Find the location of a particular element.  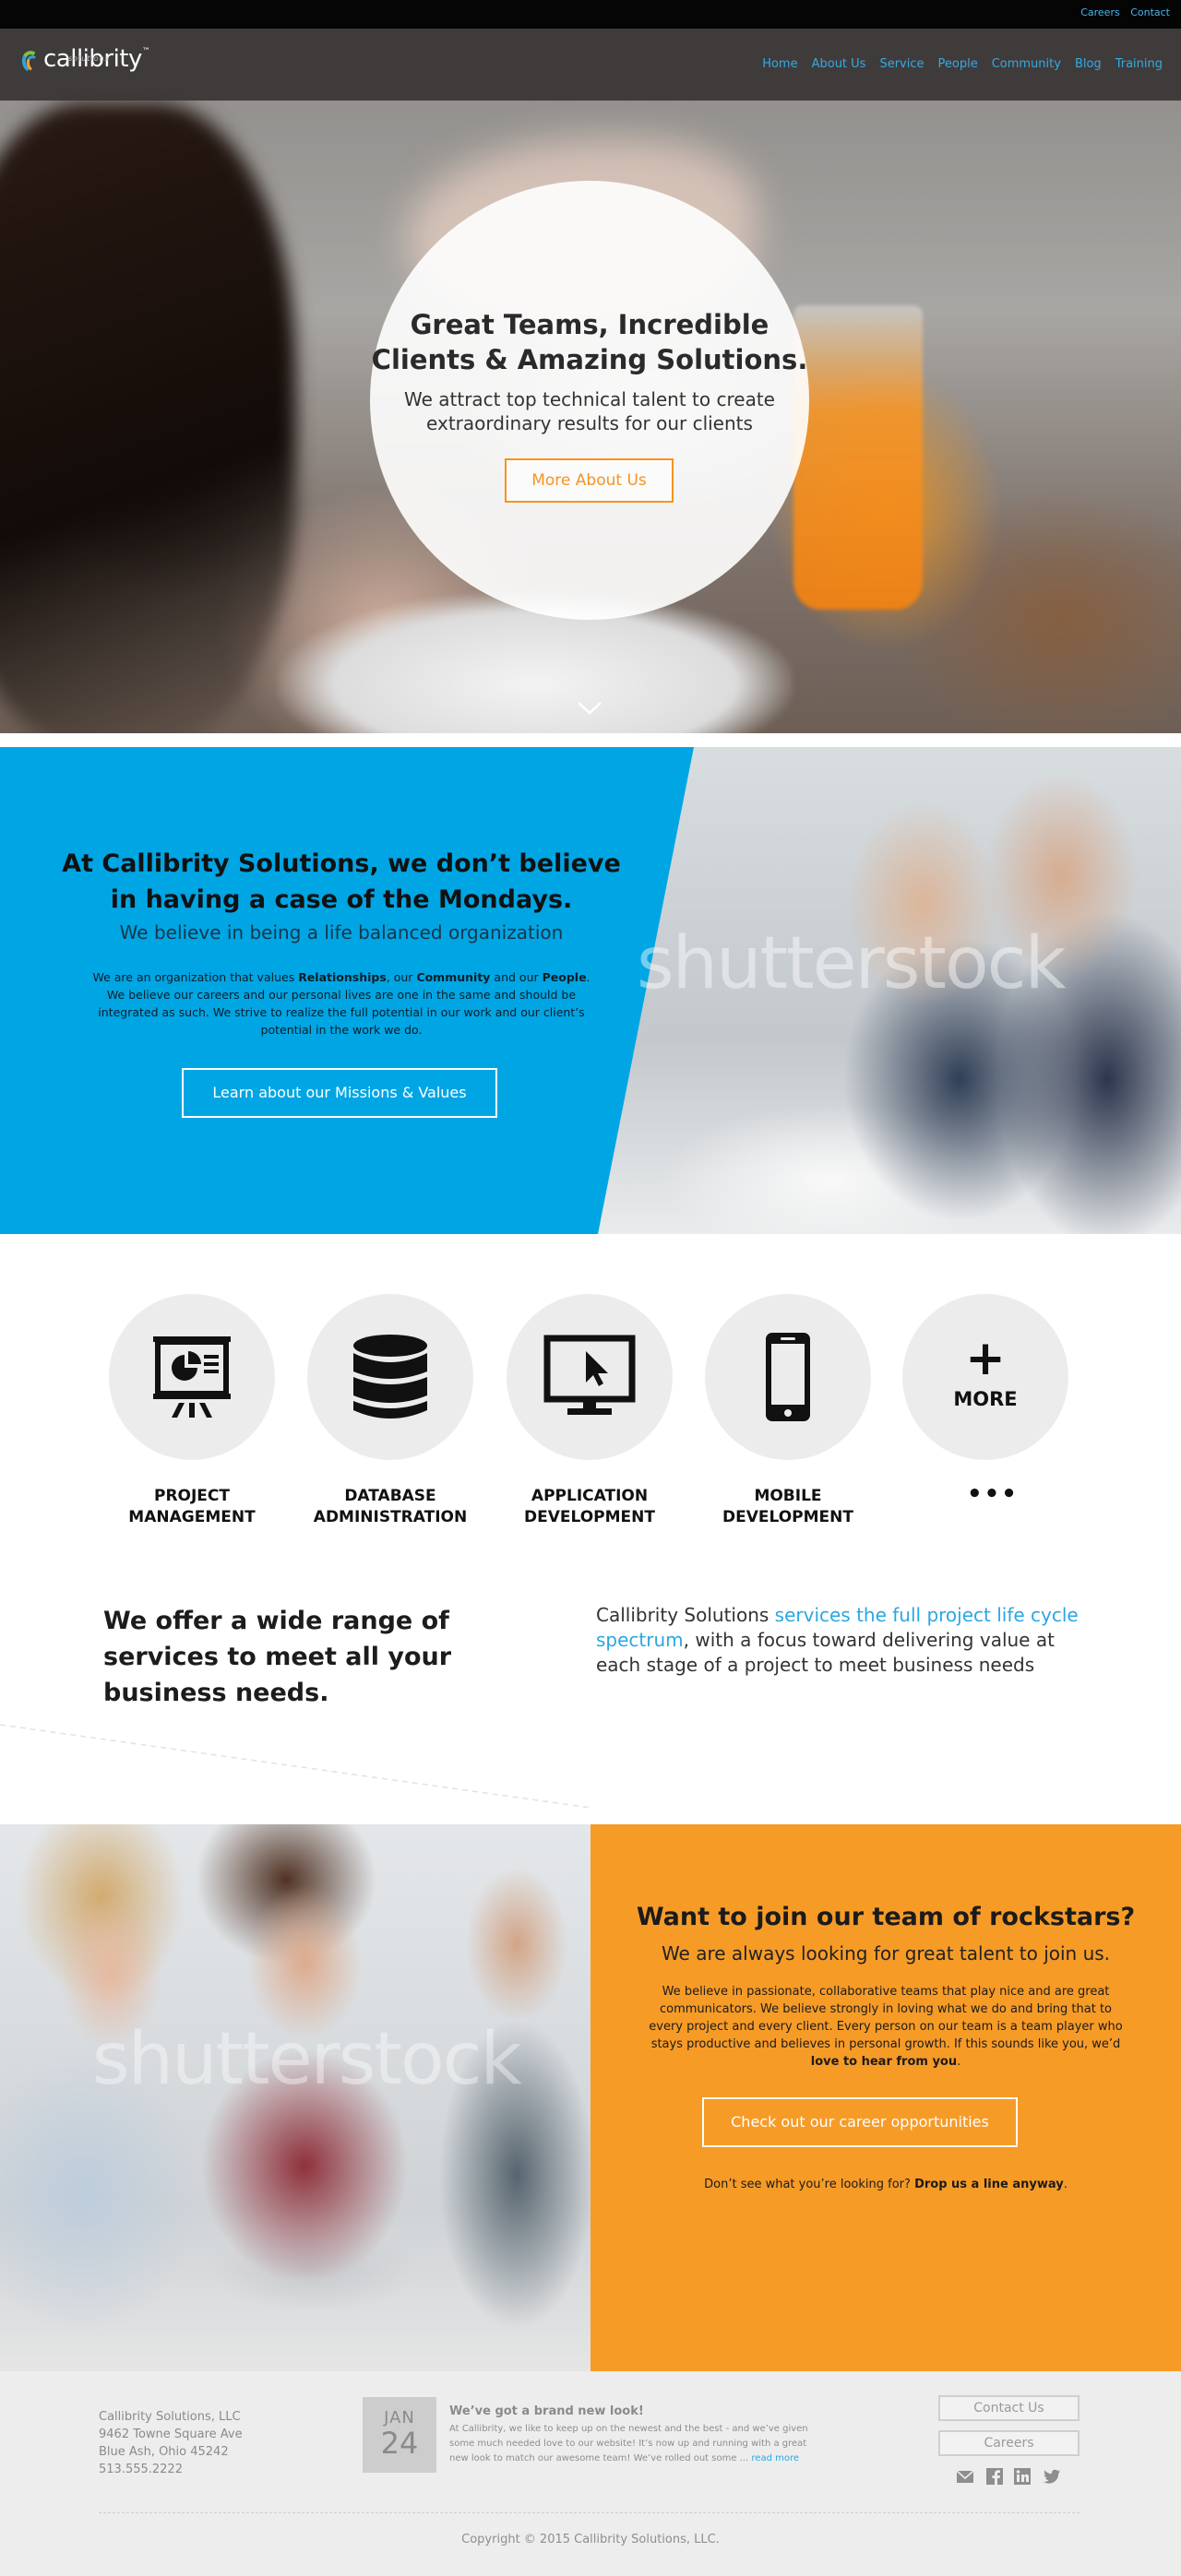

service-more-circle: + MORE is located at coordinates (985, 1377).